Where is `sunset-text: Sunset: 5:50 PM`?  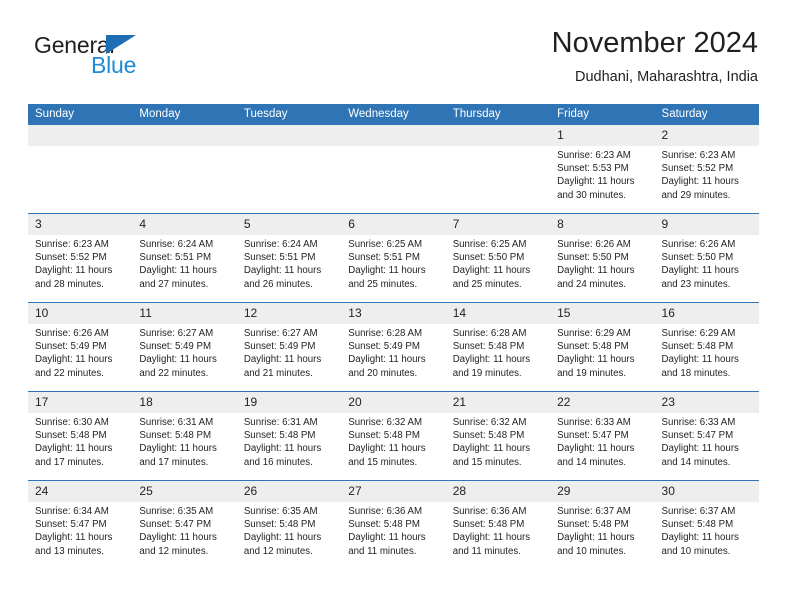 sunset-text: Sunset: 5:50 PM is located at coordinates (593, 258).